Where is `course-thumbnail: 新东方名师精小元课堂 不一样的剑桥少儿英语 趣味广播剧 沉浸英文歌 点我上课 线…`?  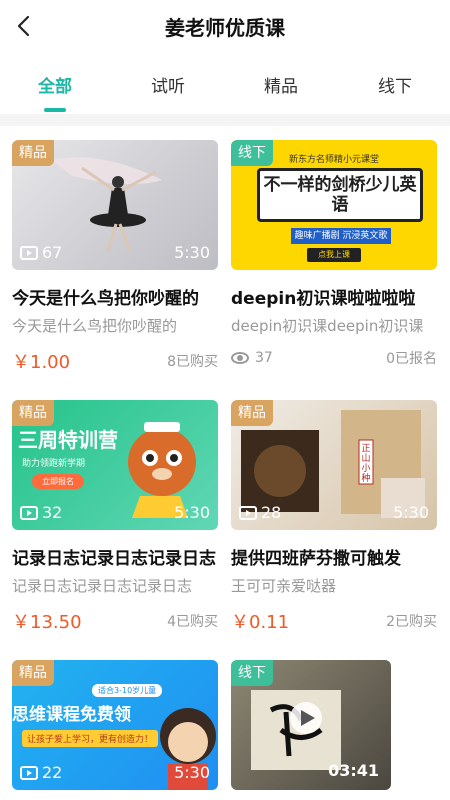 course-thumbnail: 新东方名师精小元课堂 不一样的剑桥少儿英语 趣味广播剧 沉浸英文歌 点我上课 线… is located at coordinates (334, 205).